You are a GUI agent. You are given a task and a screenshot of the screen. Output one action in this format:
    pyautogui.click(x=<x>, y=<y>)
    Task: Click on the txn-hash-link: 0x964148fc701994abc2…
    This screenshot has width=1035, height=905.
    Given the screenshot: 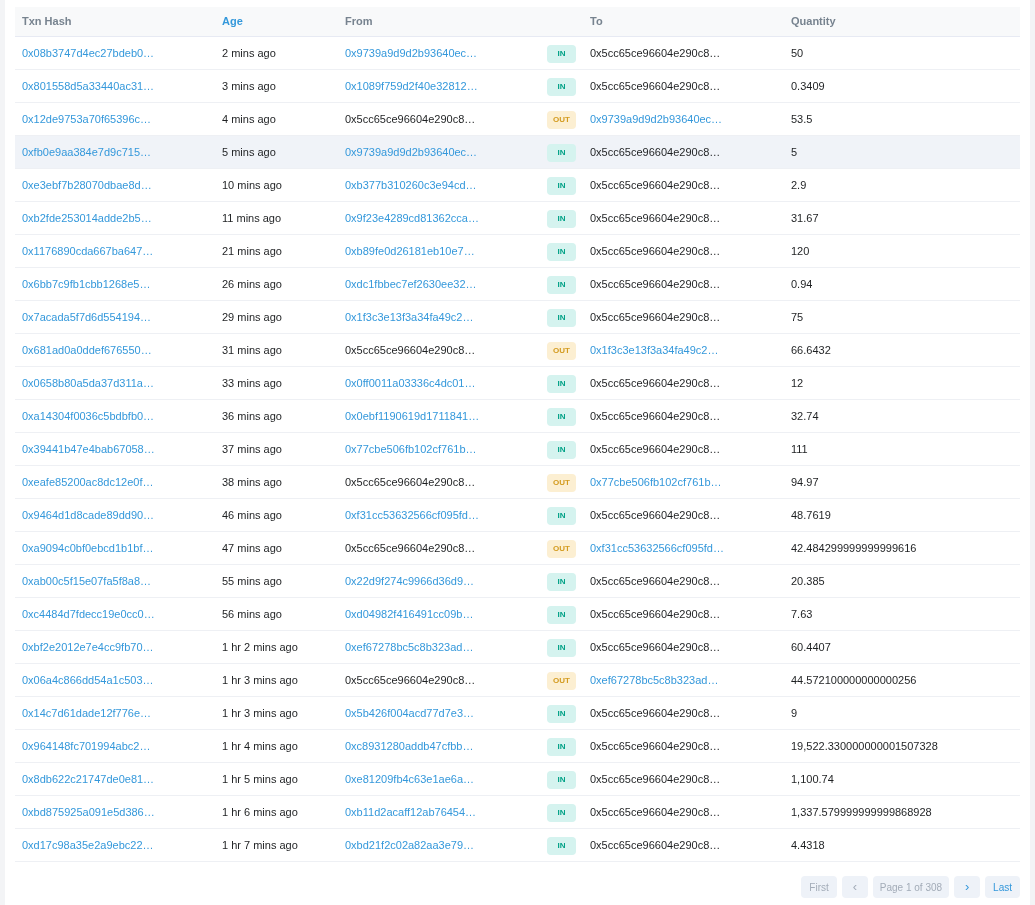 What is the action you would take?
    pyautogui.click(x=86, y=745)
    